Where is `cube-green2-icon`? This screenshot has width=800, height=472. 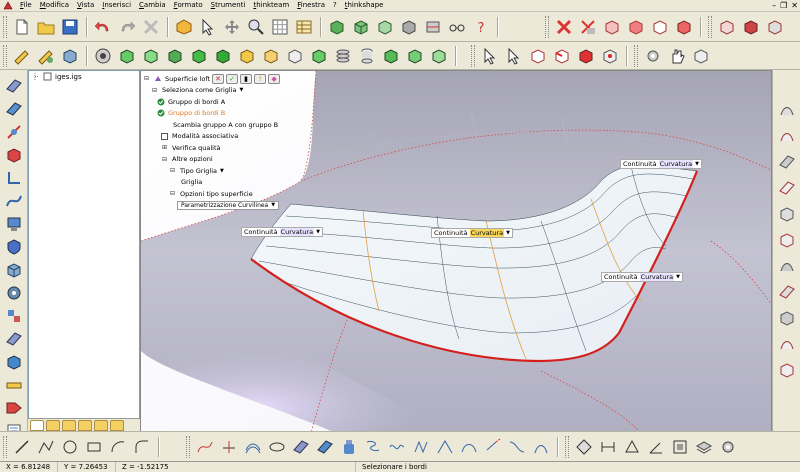
cube-green2-icon is located at coordinates (415, 56).